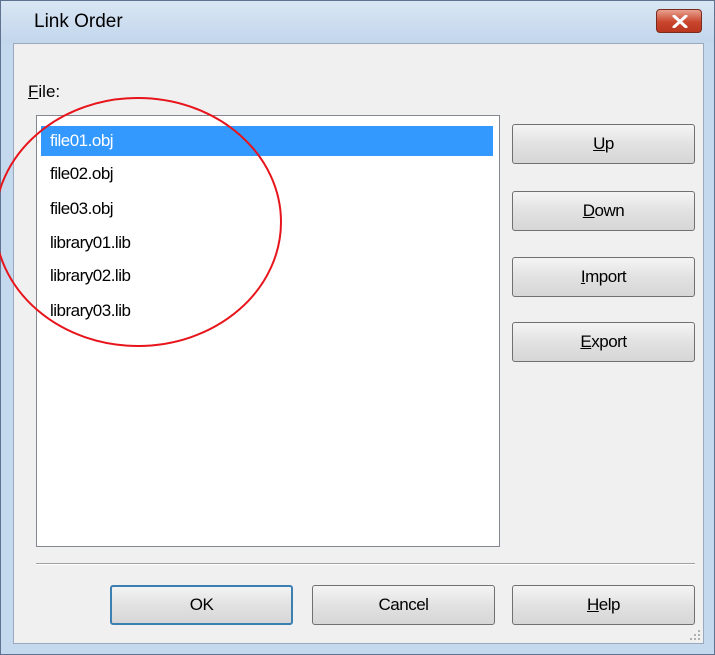  What do you see at coordinates (267, 311) in the screenshot?
I see `list-item: library03.lib` at bounding box center [267, 311].